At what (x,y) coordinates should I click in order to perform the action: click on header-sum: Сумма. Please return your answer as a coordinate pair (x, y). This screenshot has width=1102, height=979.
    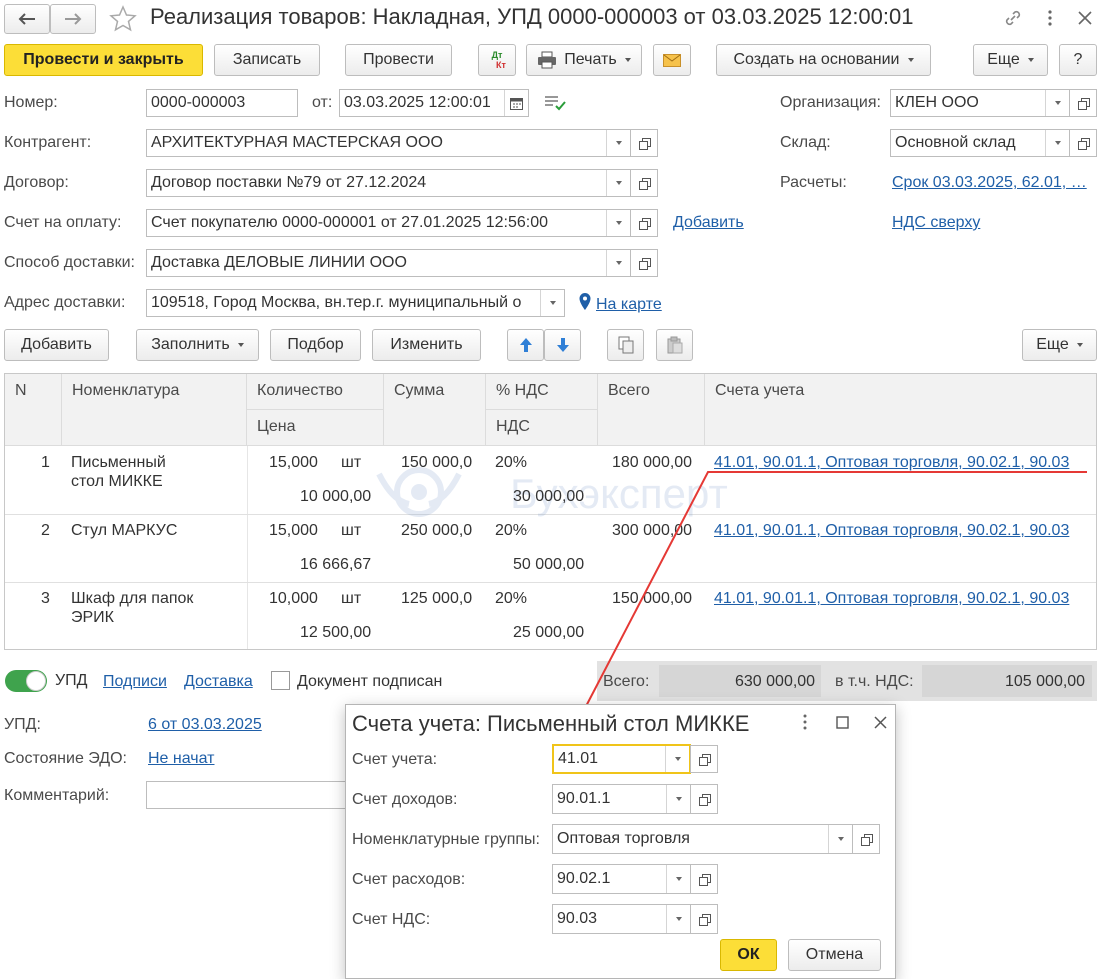
    Looking at the image, I should click on (435, 410).